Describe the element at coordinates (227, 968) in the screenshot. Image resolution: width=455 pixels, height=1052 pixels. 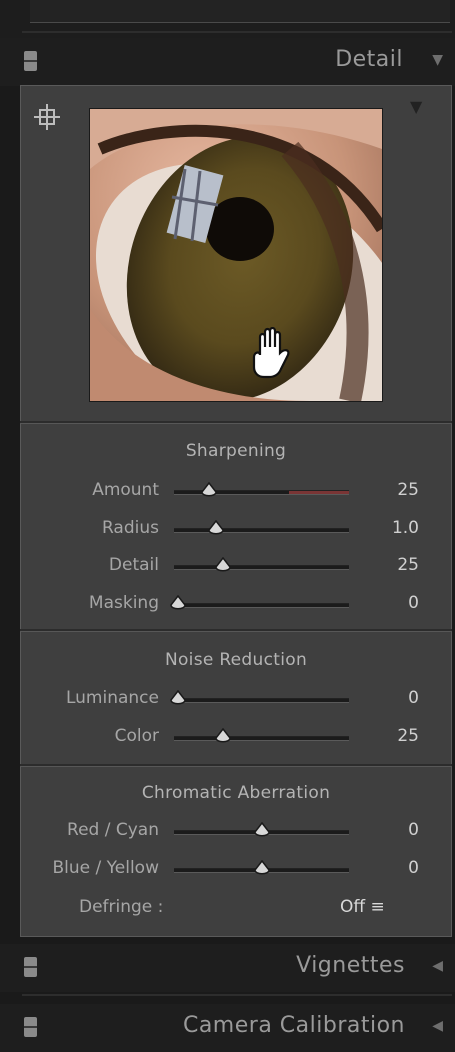
I see `vignettes-panel-header: Vignettes ◀` at that location.